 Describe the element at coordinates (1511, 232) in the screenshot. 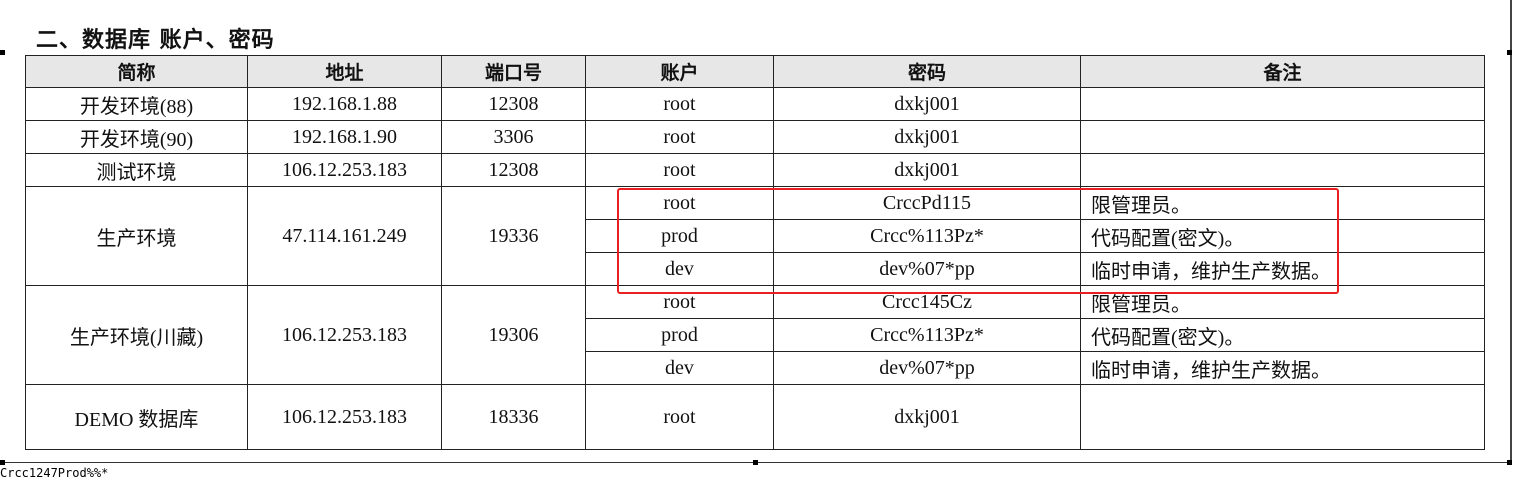

I see `page-edge-line` at that location.